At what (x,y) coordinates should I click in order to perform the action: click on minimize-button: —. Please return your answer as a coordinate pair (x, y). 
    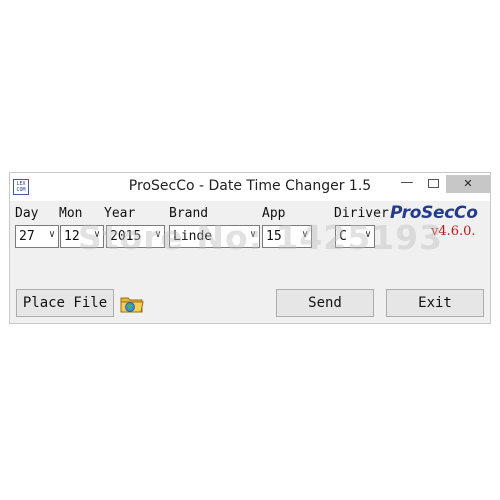
    Looking at the image, I should click on (407, 183).